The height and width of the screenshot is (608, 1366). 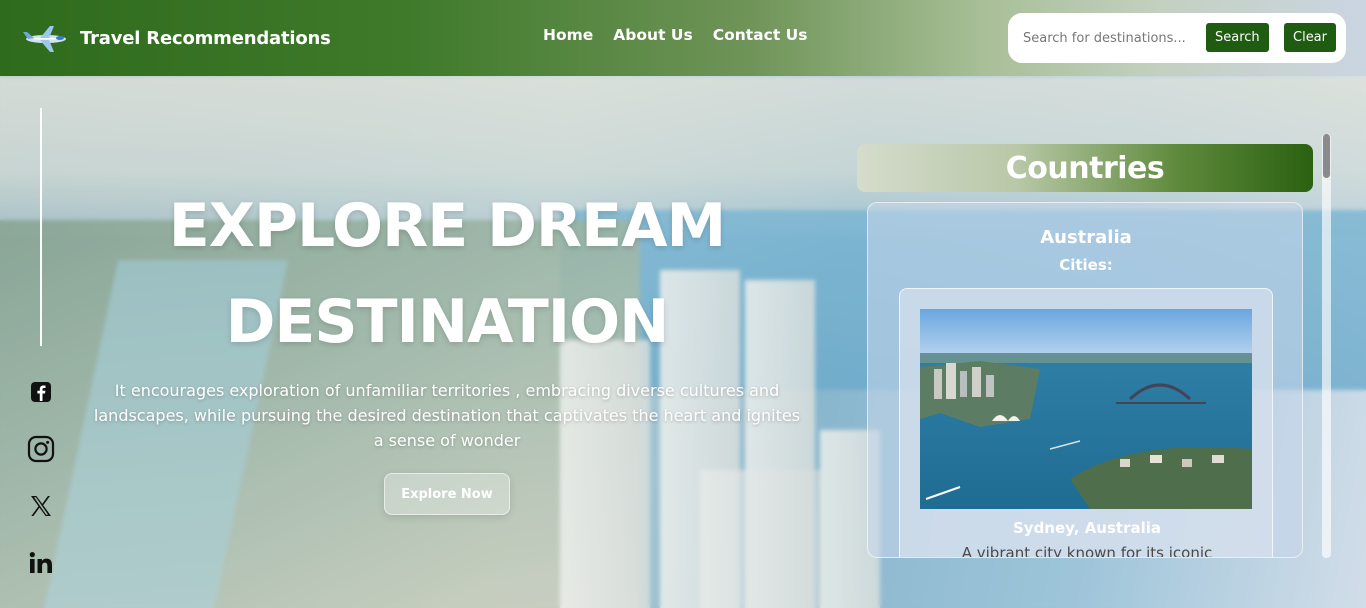 I want to click on nav-about-link: About Us, so click(x=652, y=35).